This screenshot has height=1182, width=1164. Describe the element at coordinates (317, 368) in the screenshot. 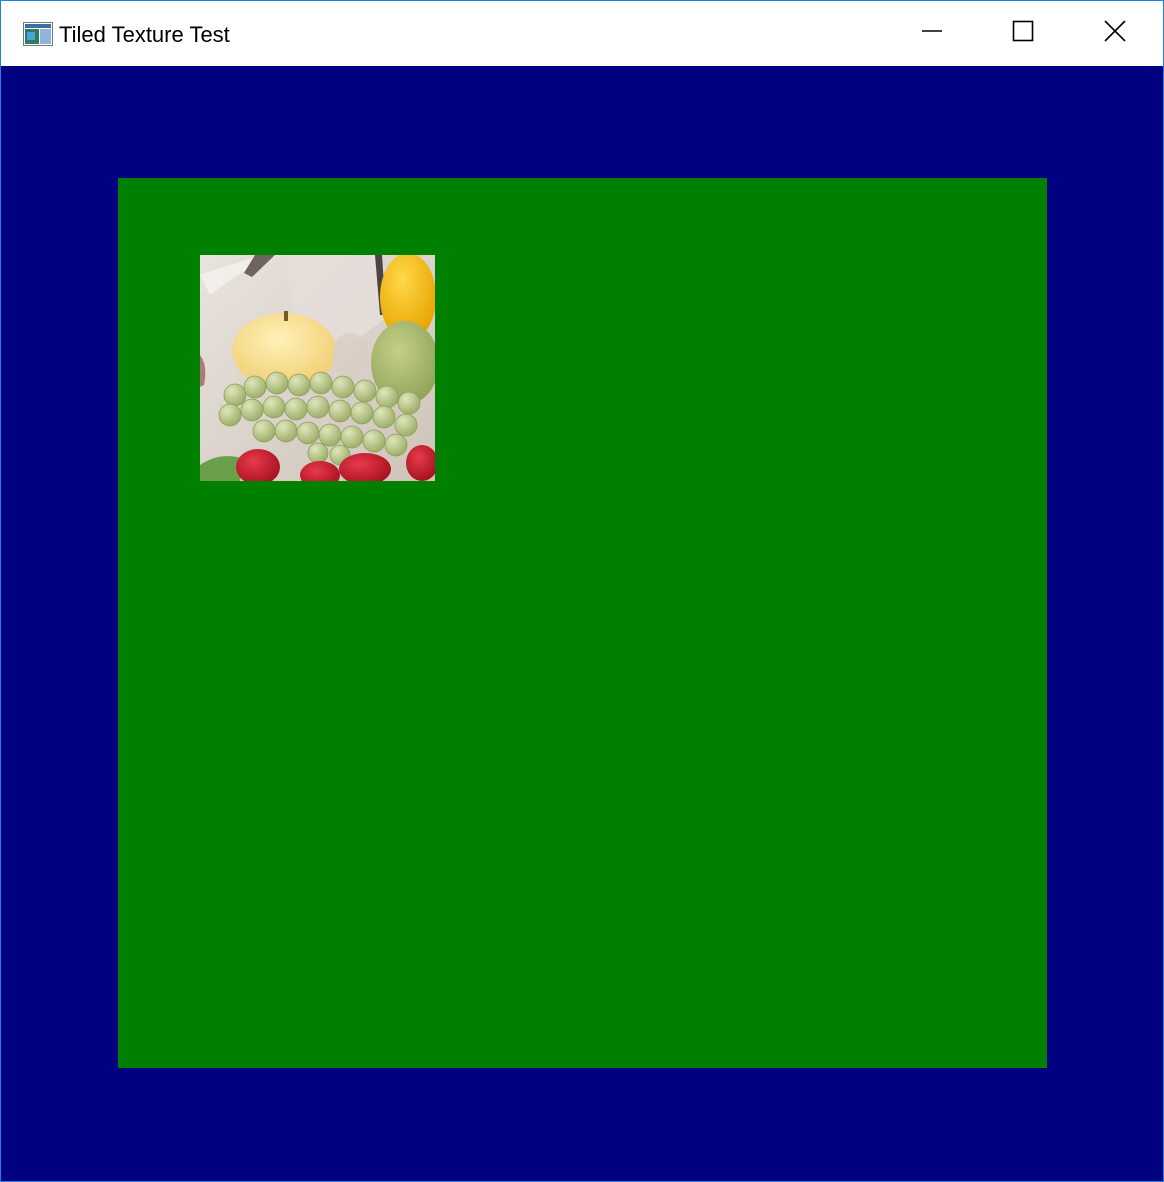

I see `fruit-bowl-texture` at that location.